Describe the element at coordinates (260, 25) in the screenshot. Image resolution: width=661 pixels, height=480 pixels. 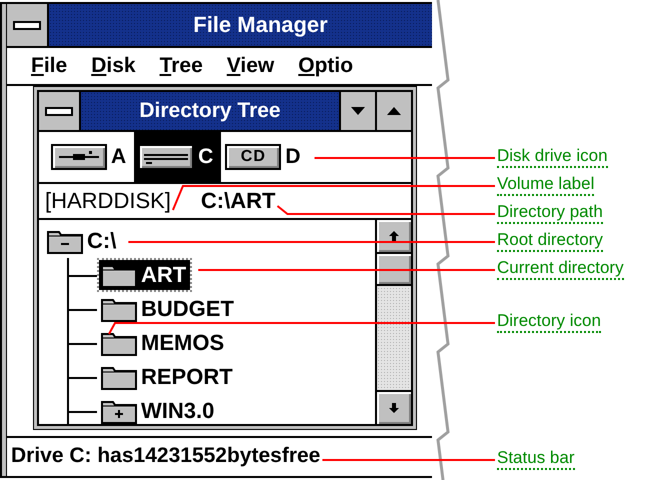
I see `window-title: File Manager` at that location.